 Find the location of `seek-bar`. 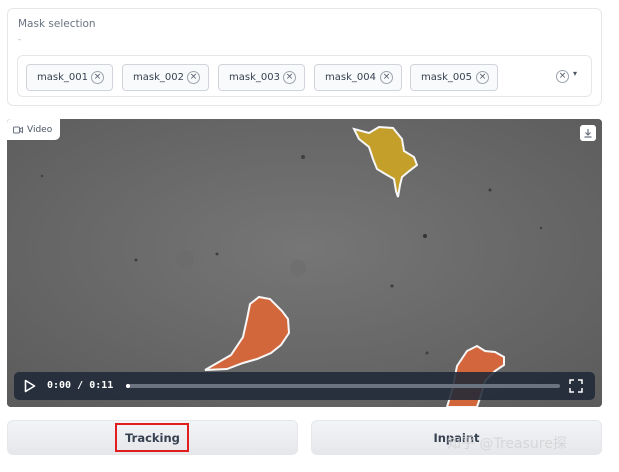

seek-bar is located at coordinates (343, 386).